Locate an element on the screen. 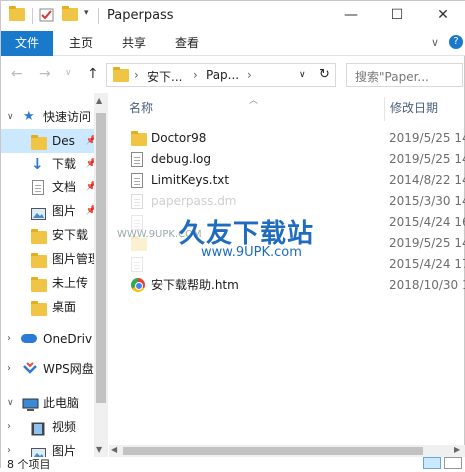 The image size is (465, 472). file-name: Doctor98 is located at coordinates (179, 138).